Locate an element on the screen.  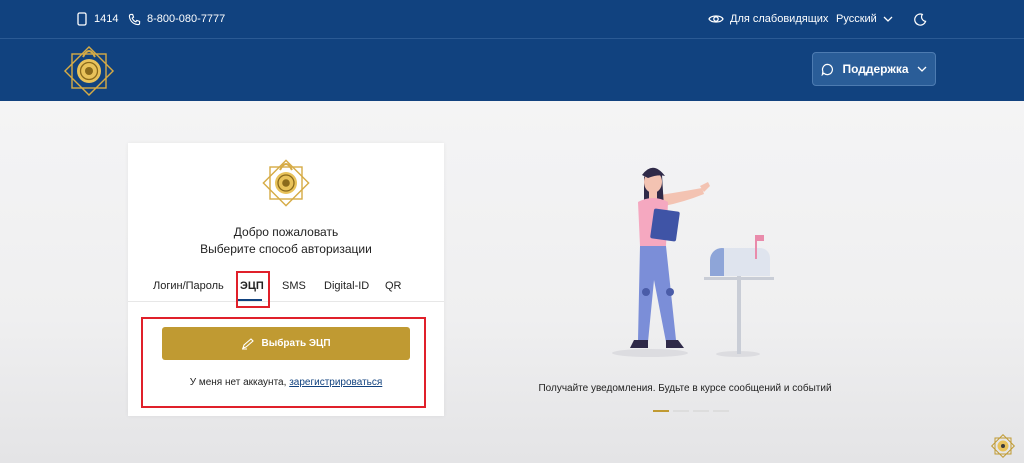
phone-number: 8-800-080-7777 is located at coordinates (186, 19).